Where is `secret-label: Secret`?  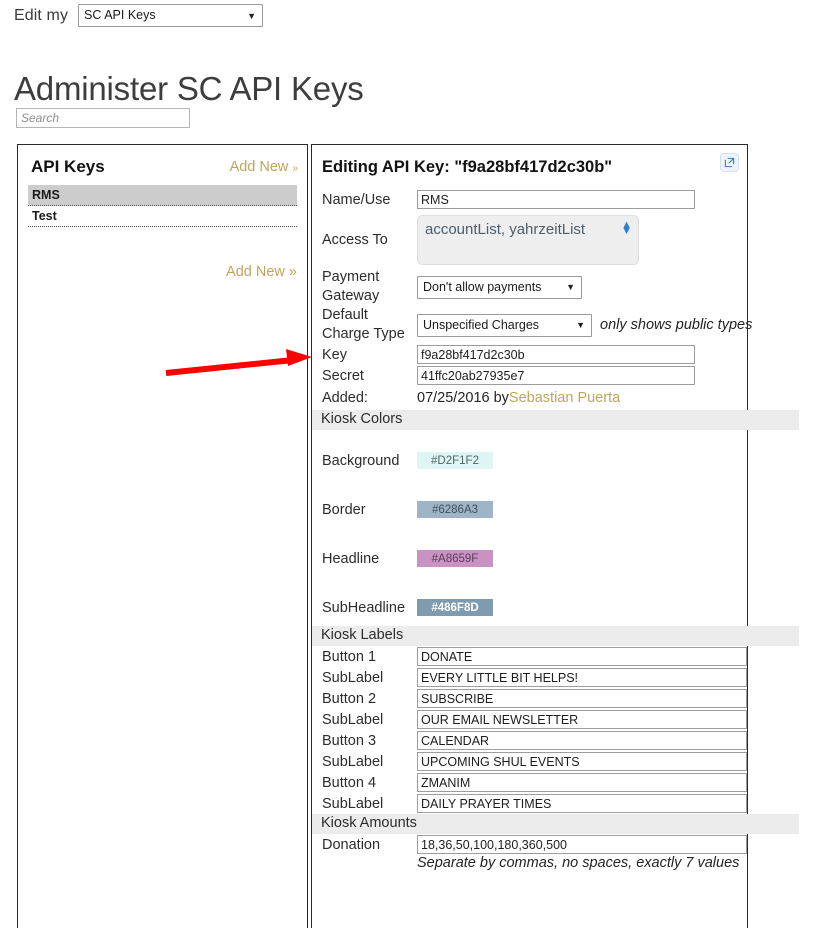 secret-label: Secret is located at coordinates (343, 375).